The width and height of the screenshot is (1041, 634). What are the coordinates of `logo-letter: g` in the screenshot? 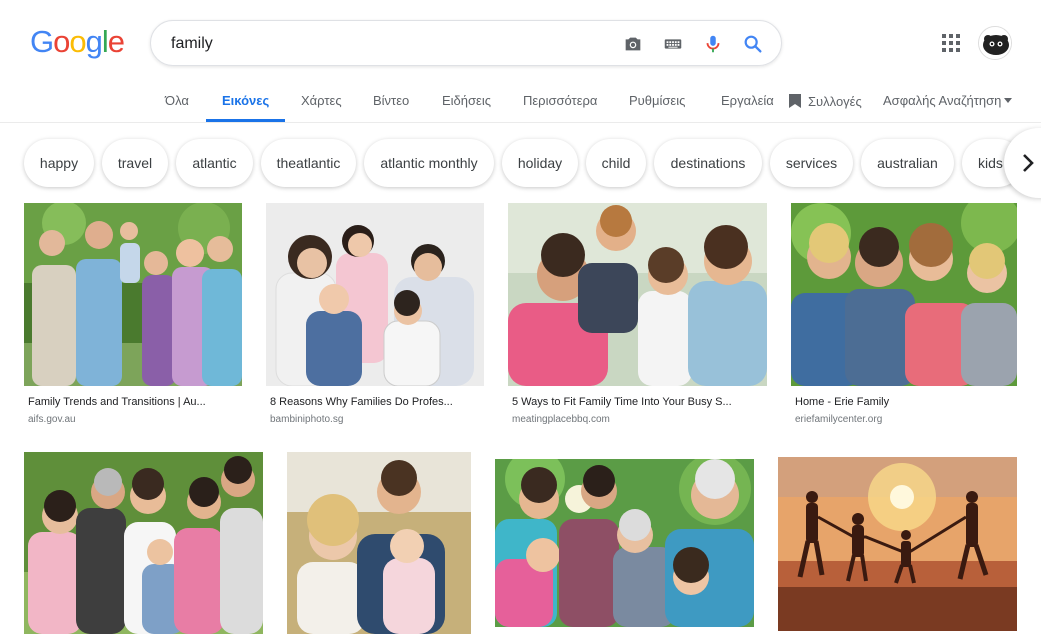 It's located at (94, 41).